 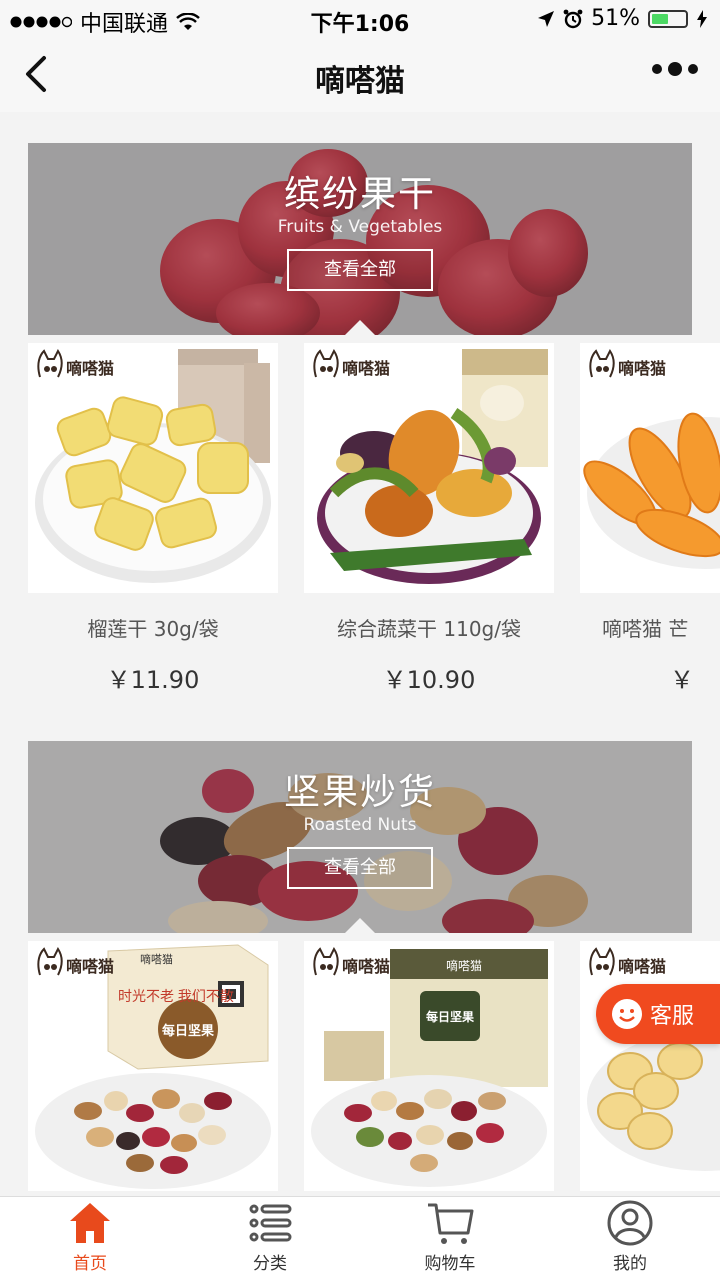 What do you see at coordinates (627, 1014) in the screenshot?
I see `smile-icon` at bounding box center [627, 1014].